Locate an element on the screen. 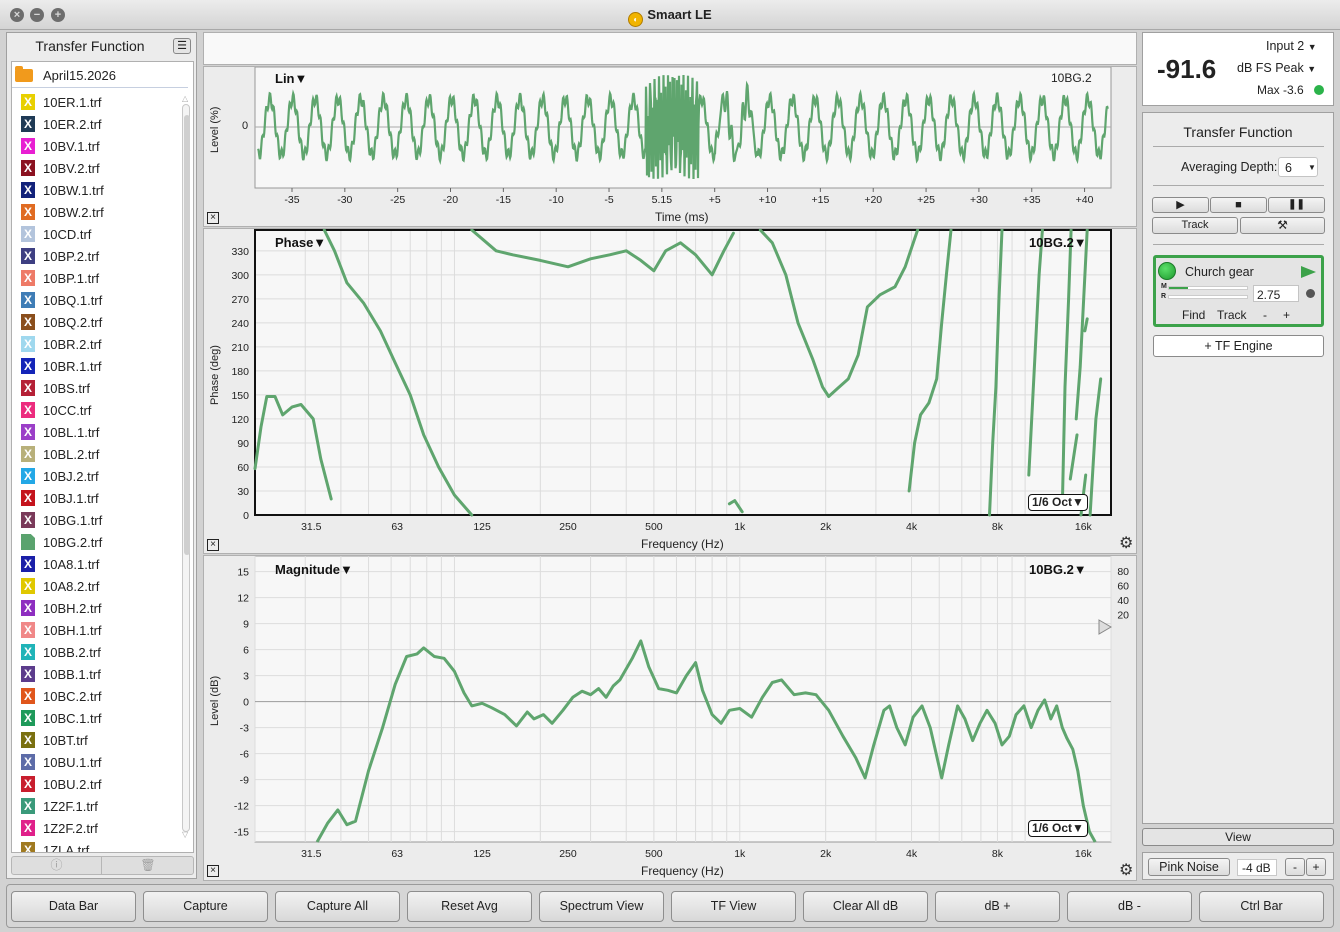 The image size is (1340, 932). file-item: X 10BL.1.trf is located at coordinates (98, 432).